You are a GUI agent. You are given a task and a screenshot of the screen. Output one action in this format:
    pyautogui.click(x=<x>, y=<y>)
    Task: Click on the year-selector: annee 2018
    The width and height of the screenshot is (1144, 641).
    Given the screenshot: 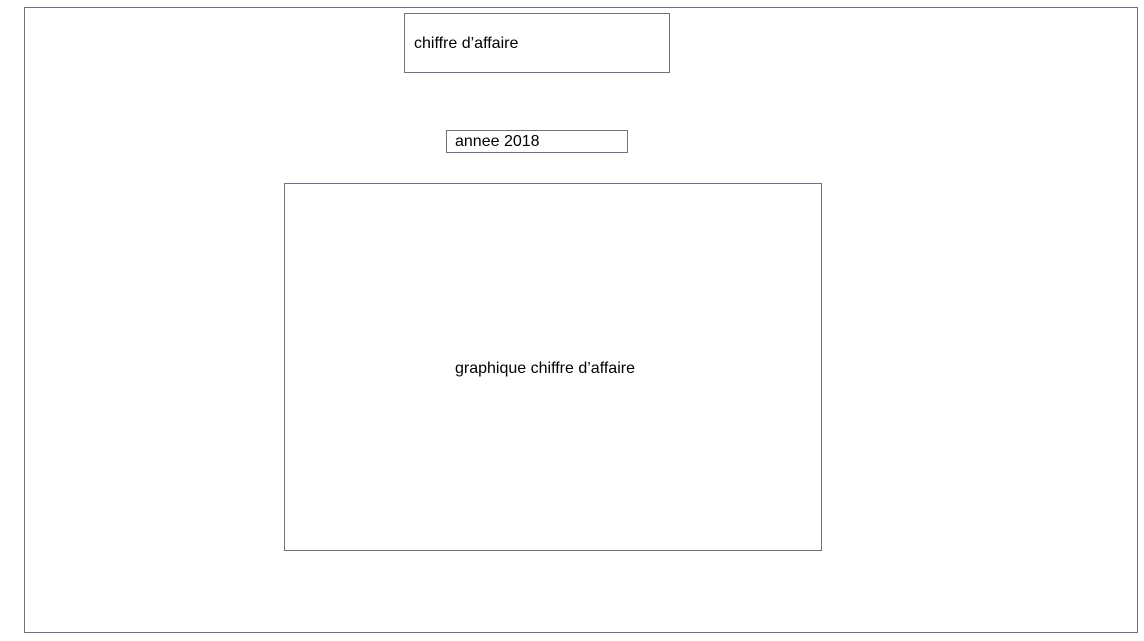 What is the action you would take?
    pyautogui.click(x=537, y=141)
    